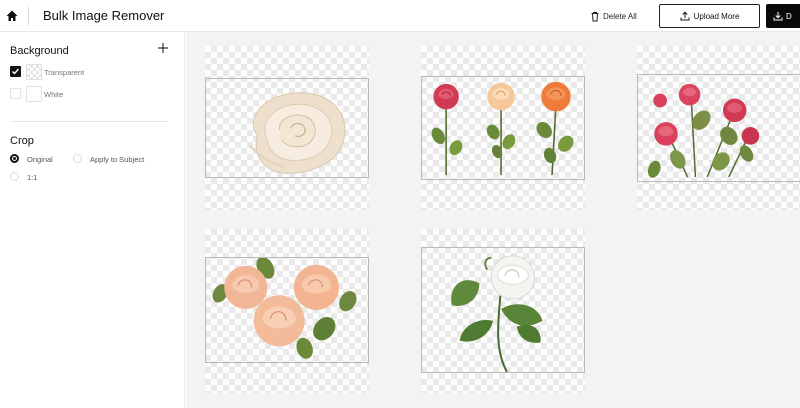 The height and width of the screenshot is (408, 800). What do you see at coordinates (716, 16) in the screenshot?
I see `upload-more-label: Upload More` at bounding box center [716, 16].